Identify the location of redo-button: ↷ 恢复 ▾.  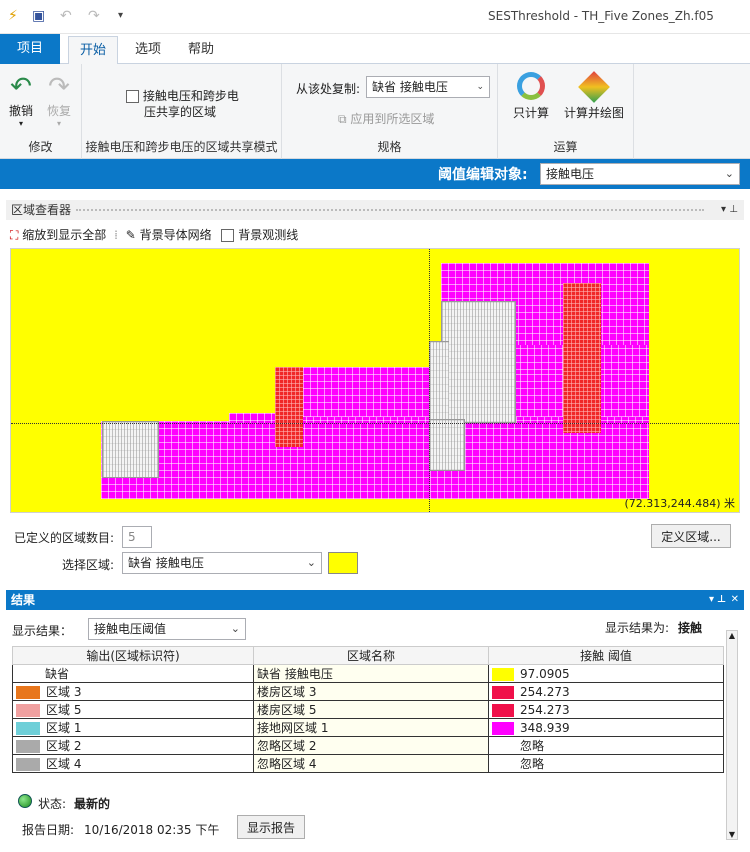
(59, 100).